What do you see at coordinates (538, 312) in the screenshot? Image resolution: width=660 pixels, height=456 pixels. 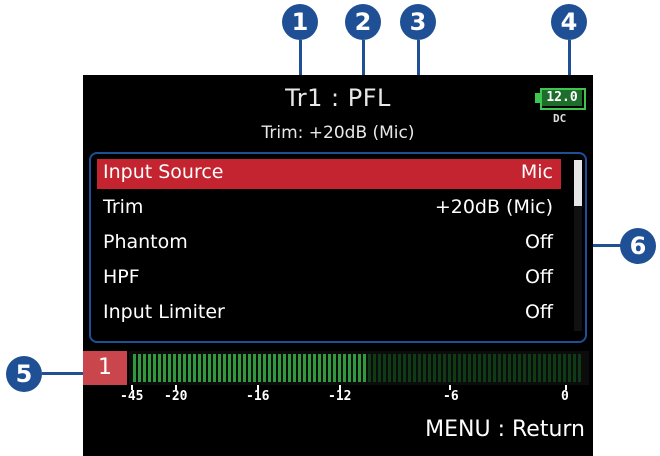 I see `menu-item-value: Off` at bounding box center [538, 312].